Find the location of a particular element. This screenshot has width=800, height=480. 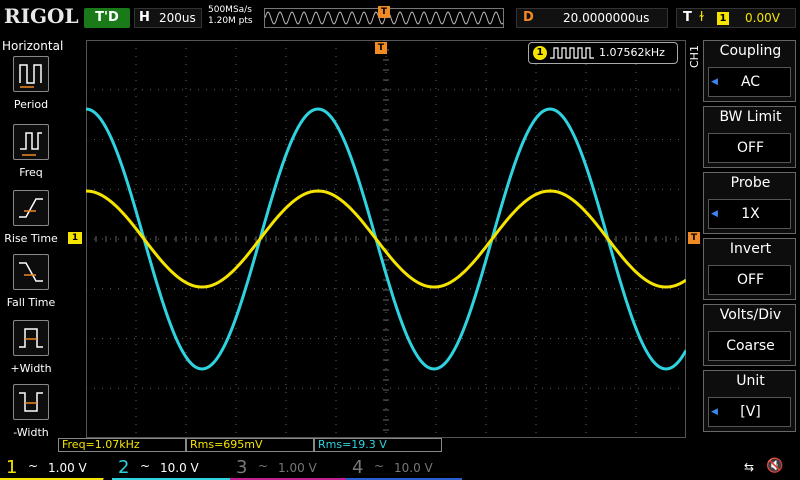

probe-menu-item: Probe ◀ 1X is located at coordinates (749, 203).